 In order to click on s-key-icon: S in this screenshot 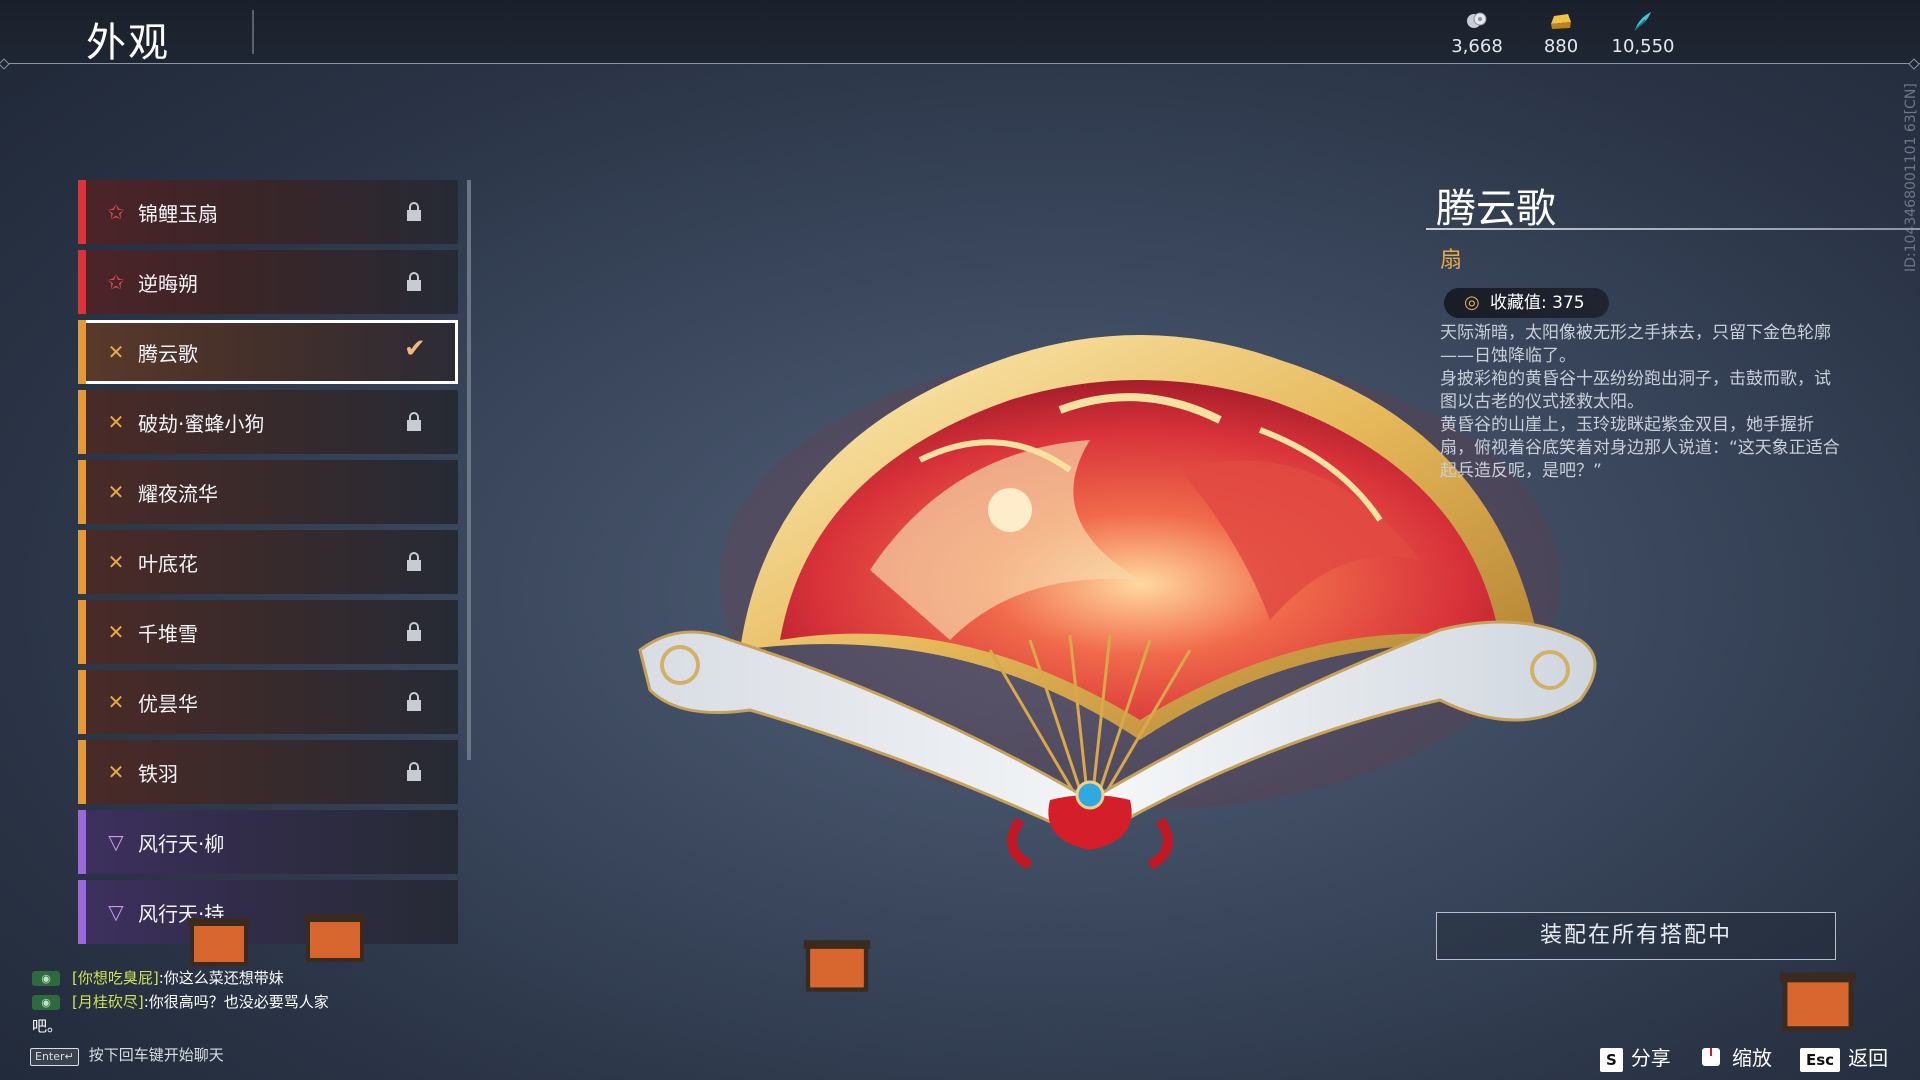, I will do `click(1611, 1059)`.